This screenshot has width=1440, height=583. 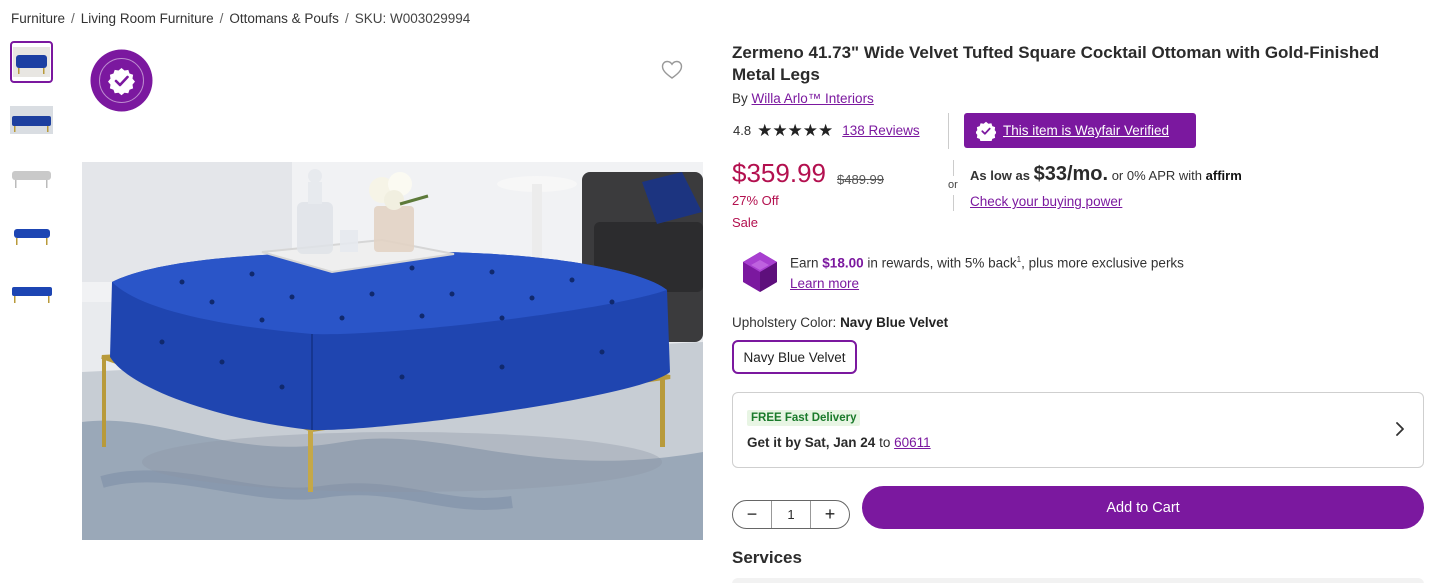 I want to click on verified-label: This item is Wayfair Verified, so click(x=1086, y=130).